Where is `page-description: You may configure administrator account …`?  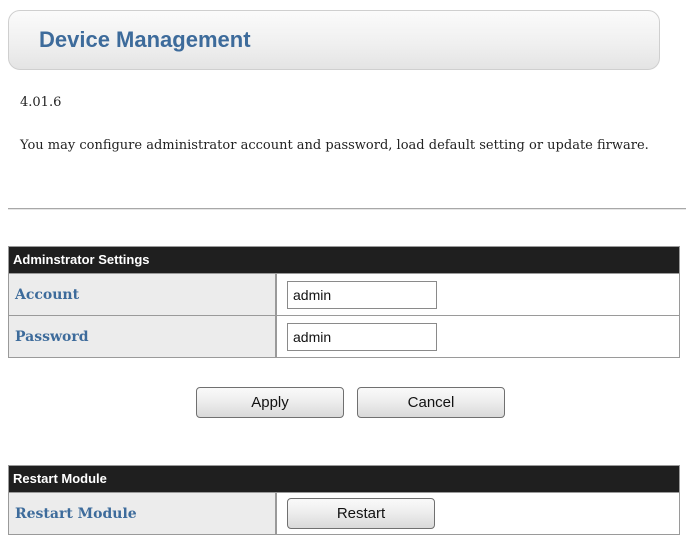
page-description: You may configure administrator account … is located at coordinates (334, 145).